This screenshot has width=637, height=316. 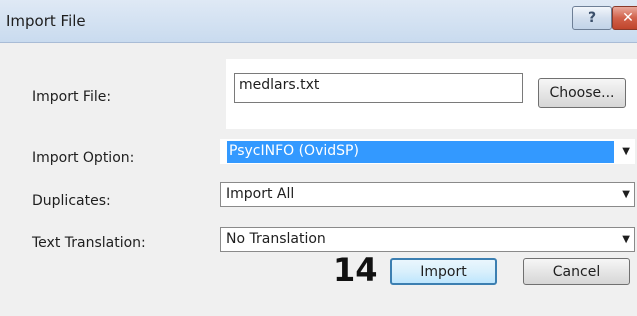 What do you see at coordinates (576, 271) in the screenshot?
I see `cancel-button: Cancel` at bounding box center [576, 271].